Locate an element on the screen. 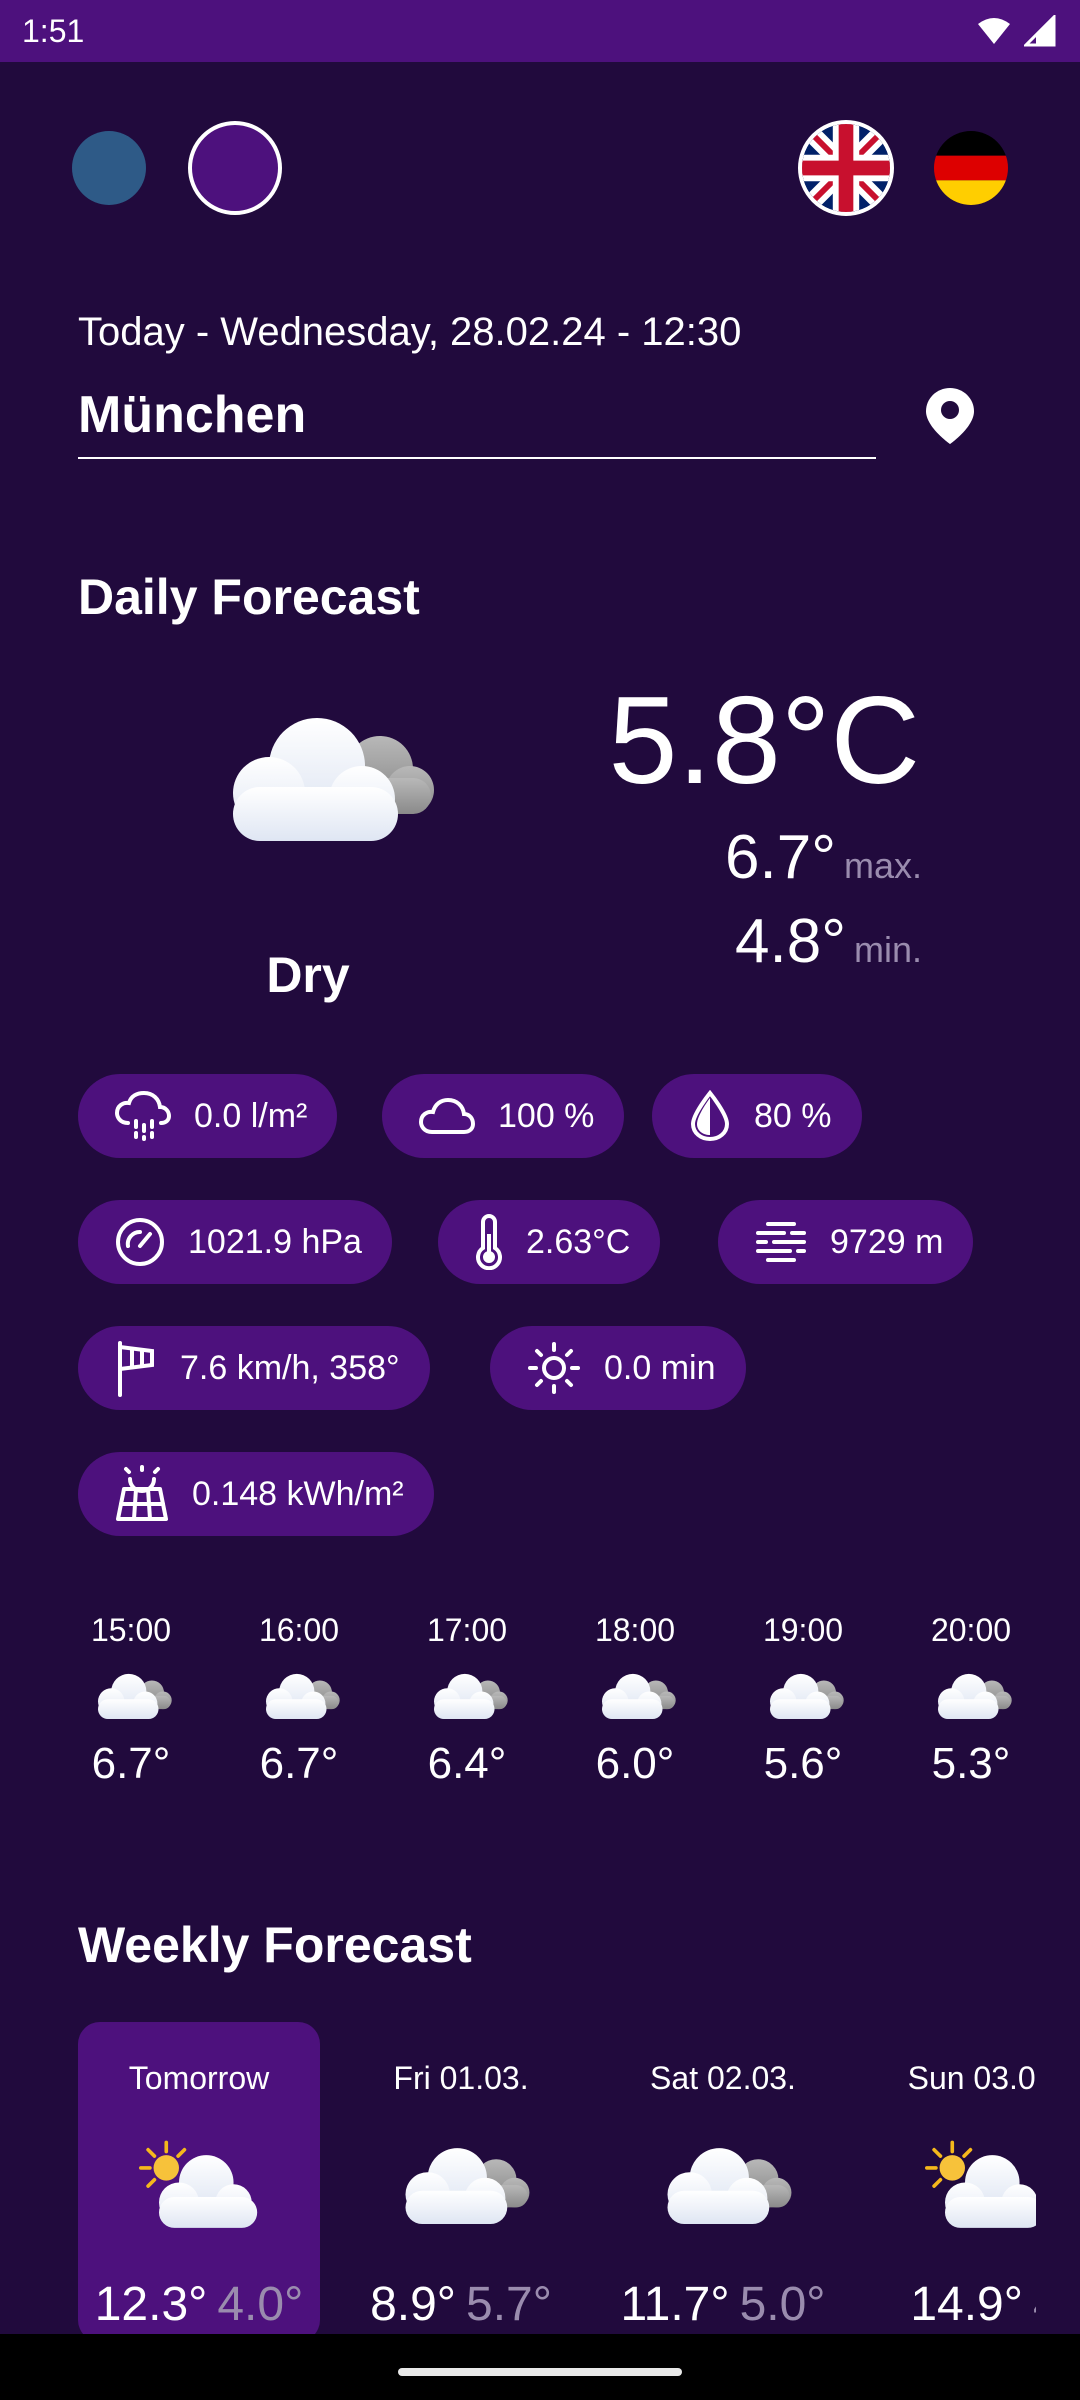  hourly-item: 15:00 6.7° is located at coordinates (131, 1700).